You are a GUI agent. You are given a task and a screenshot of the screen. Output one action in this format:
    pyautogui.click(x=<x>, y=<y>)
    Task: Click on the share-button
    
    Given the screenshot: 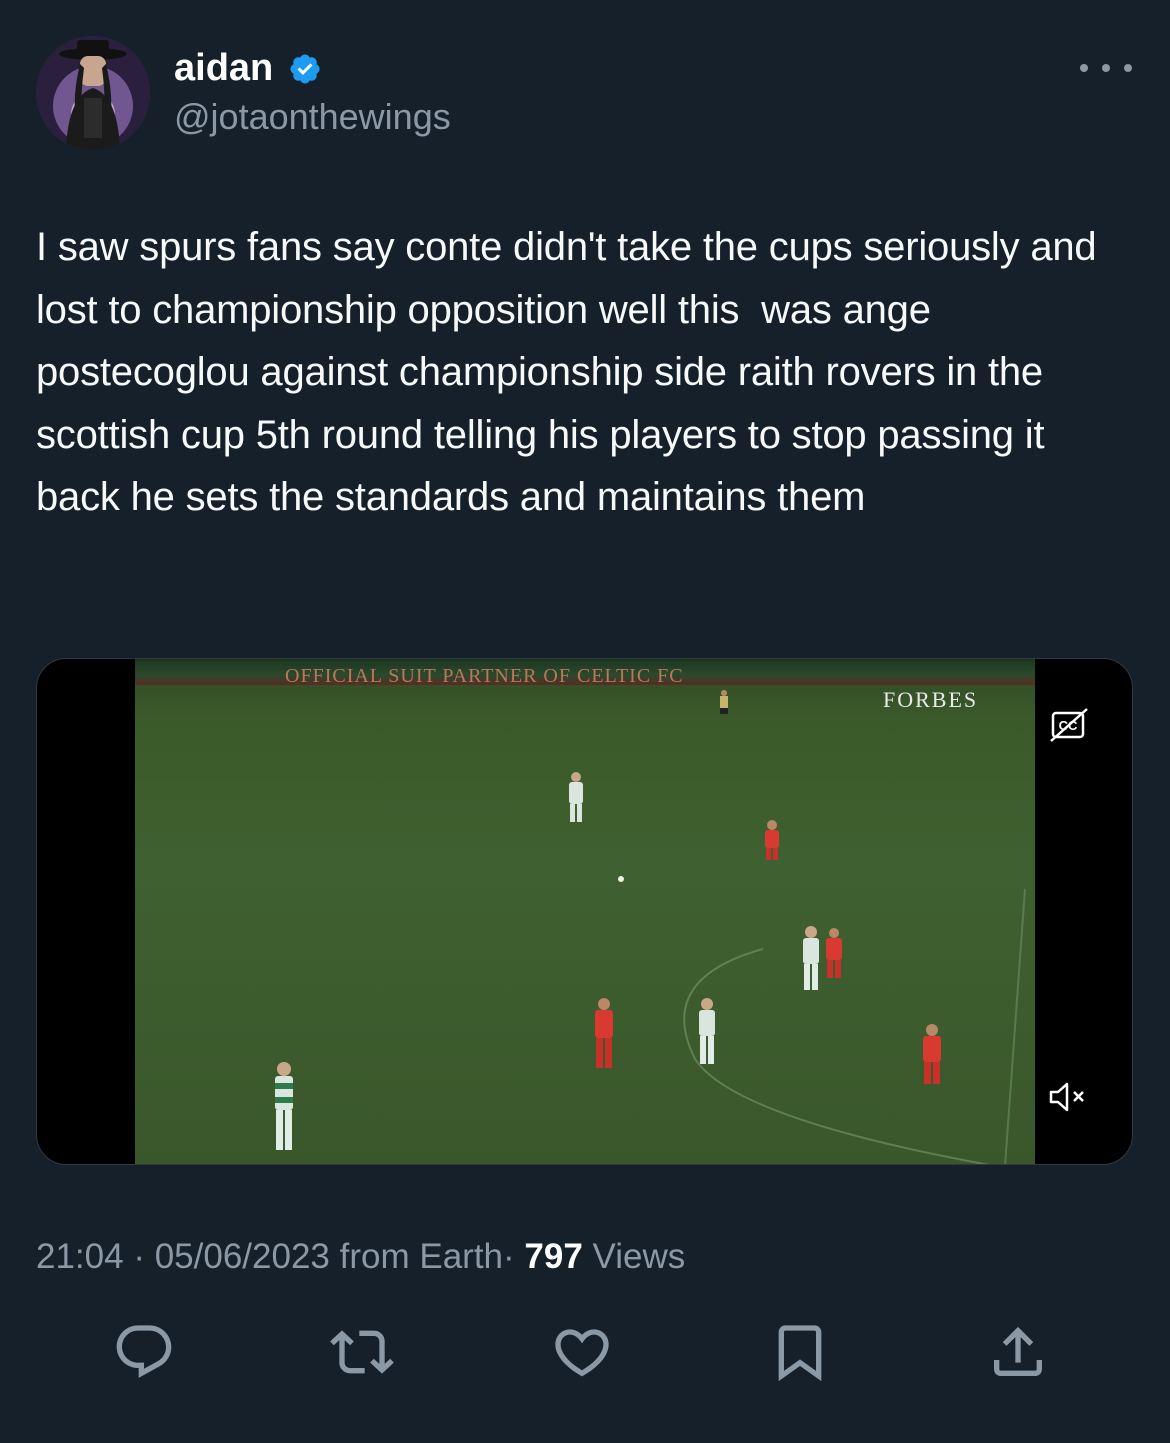 What is the action you would take?
    pyautogui.click(x=1018, y=1352)
    